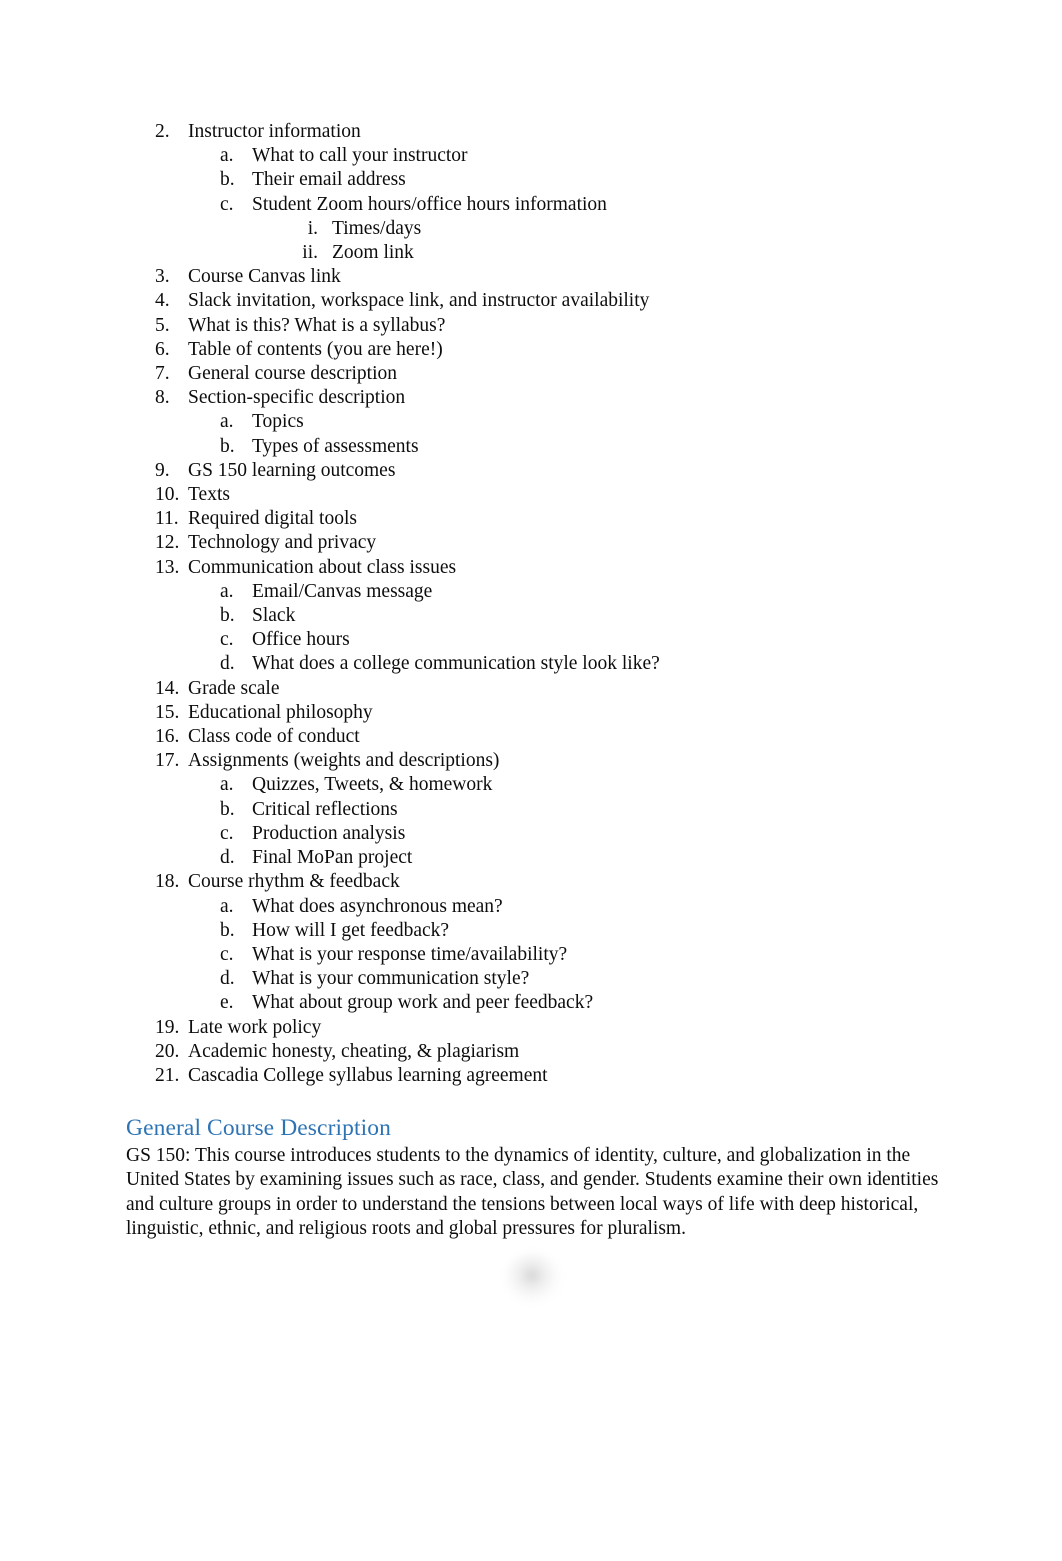 The image size is (1062, 1561). What do you see at coordinates (329, 180) in the screenshot?
I see `outline-item-label: Their email address` at bounding box center [329, 180].